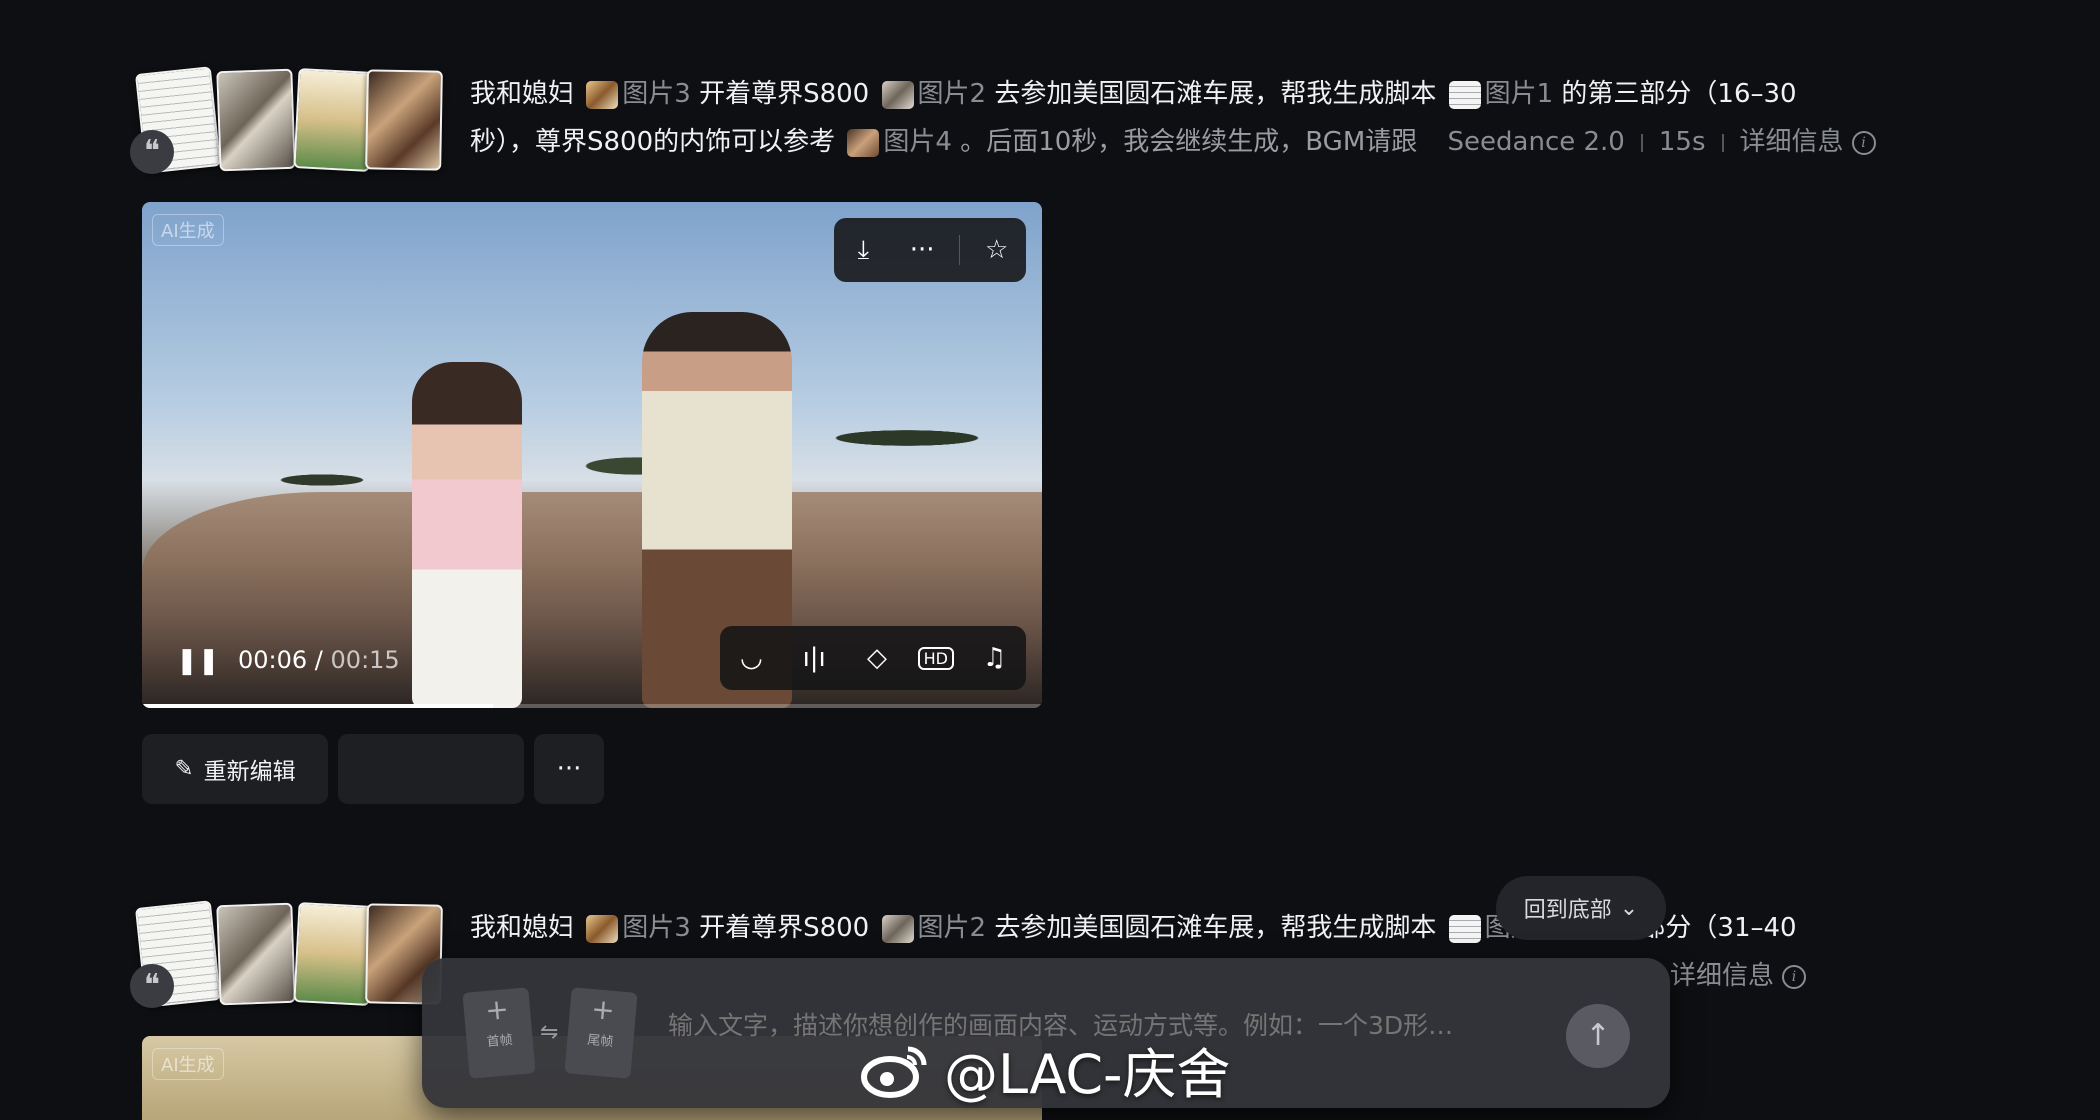 Image resolution: width=2100 pixels, height=1120 pixels. I want to click on hd-icon: HD, so click(935, 658).